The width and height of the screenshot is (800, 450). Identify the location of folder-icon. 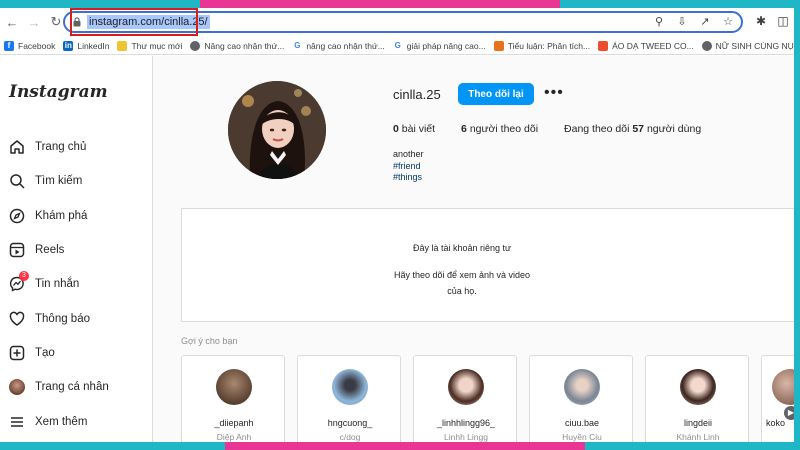
(122, 45).